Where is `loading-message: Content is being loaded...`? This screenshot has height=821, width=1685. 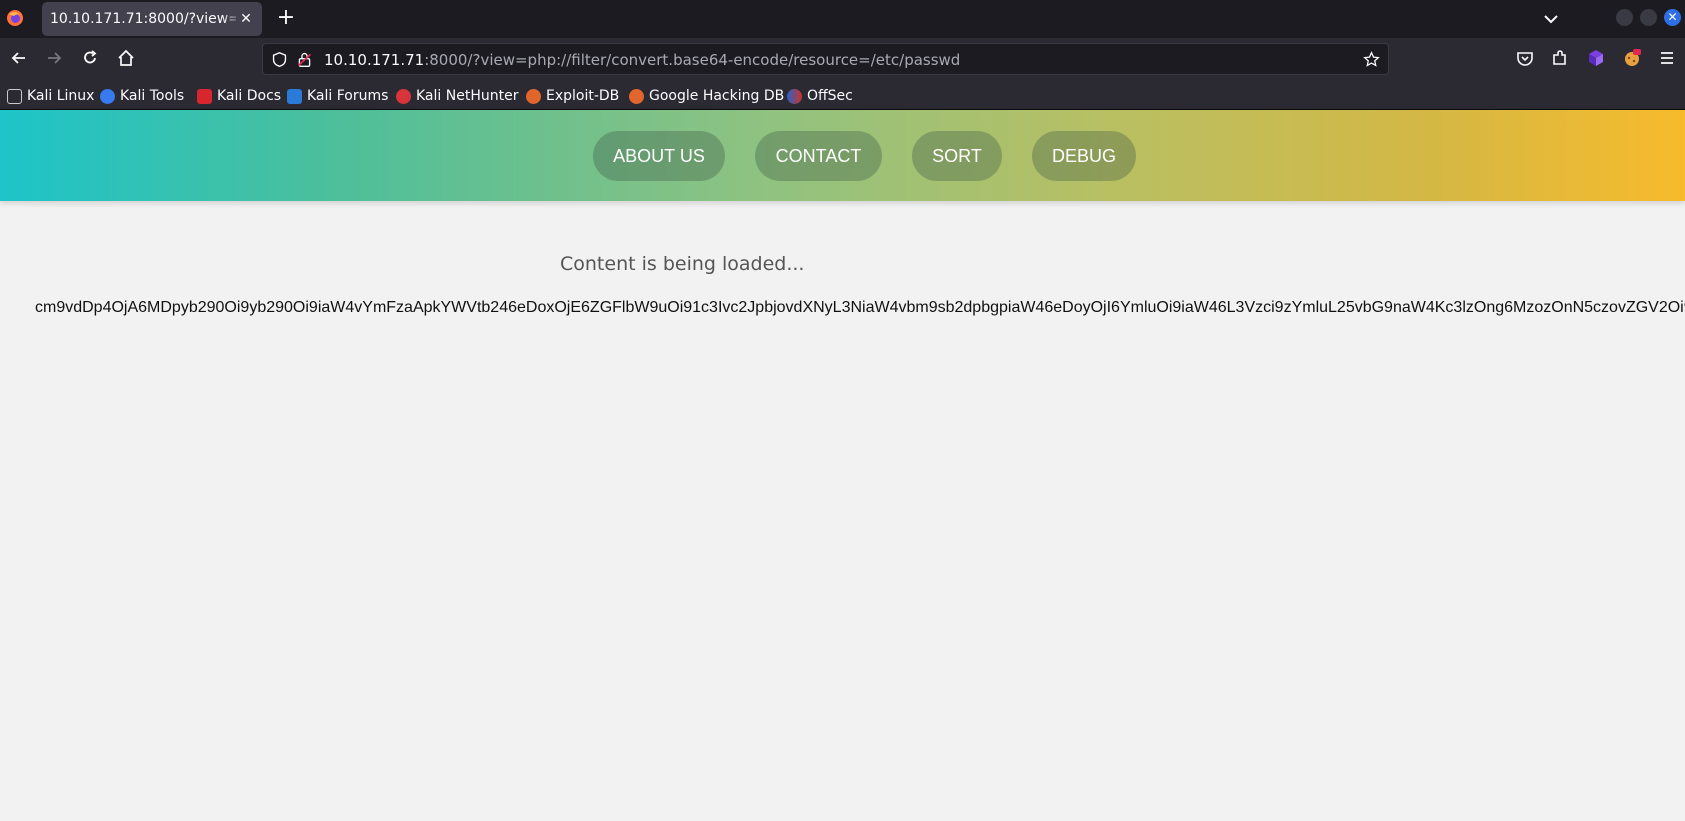 loading-message: Content is being loaded... is located at coordinates (682, 264).